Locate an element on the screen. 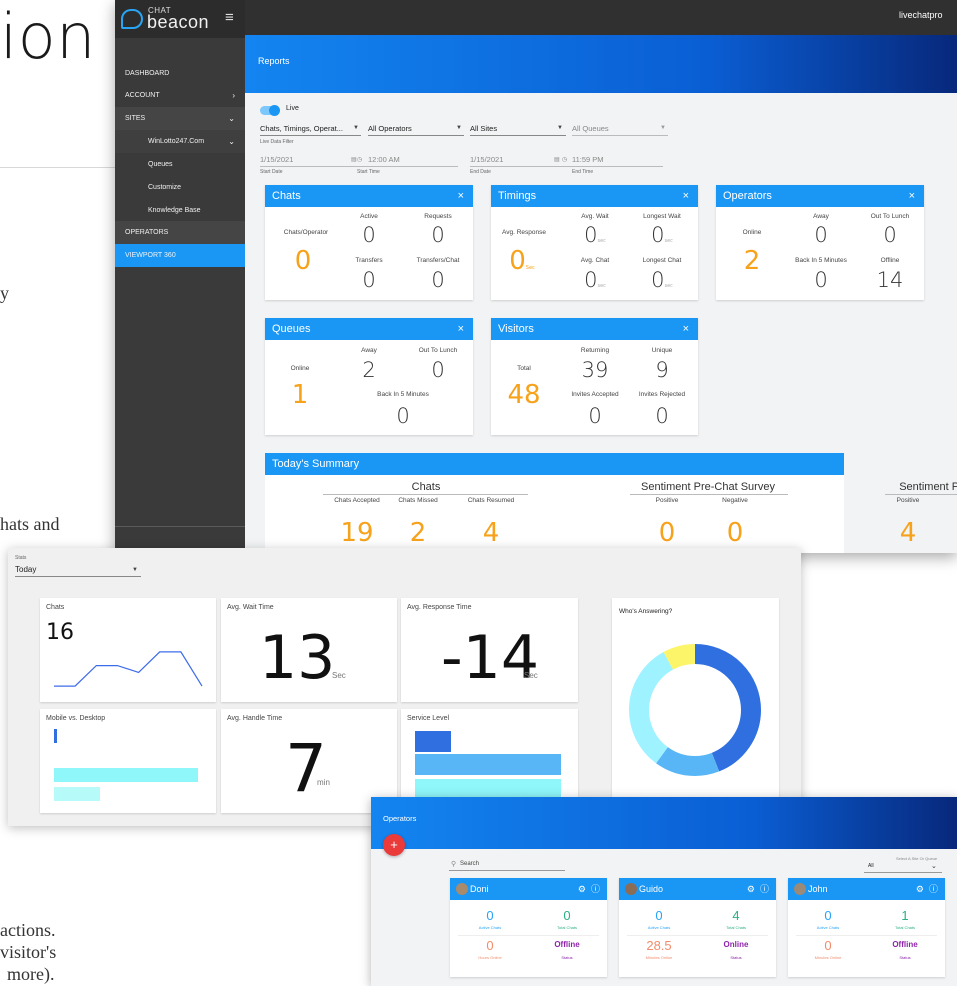 The width and height of the screenshot is (957, 986). data-filter-underline is located at coordinates (310, 135).